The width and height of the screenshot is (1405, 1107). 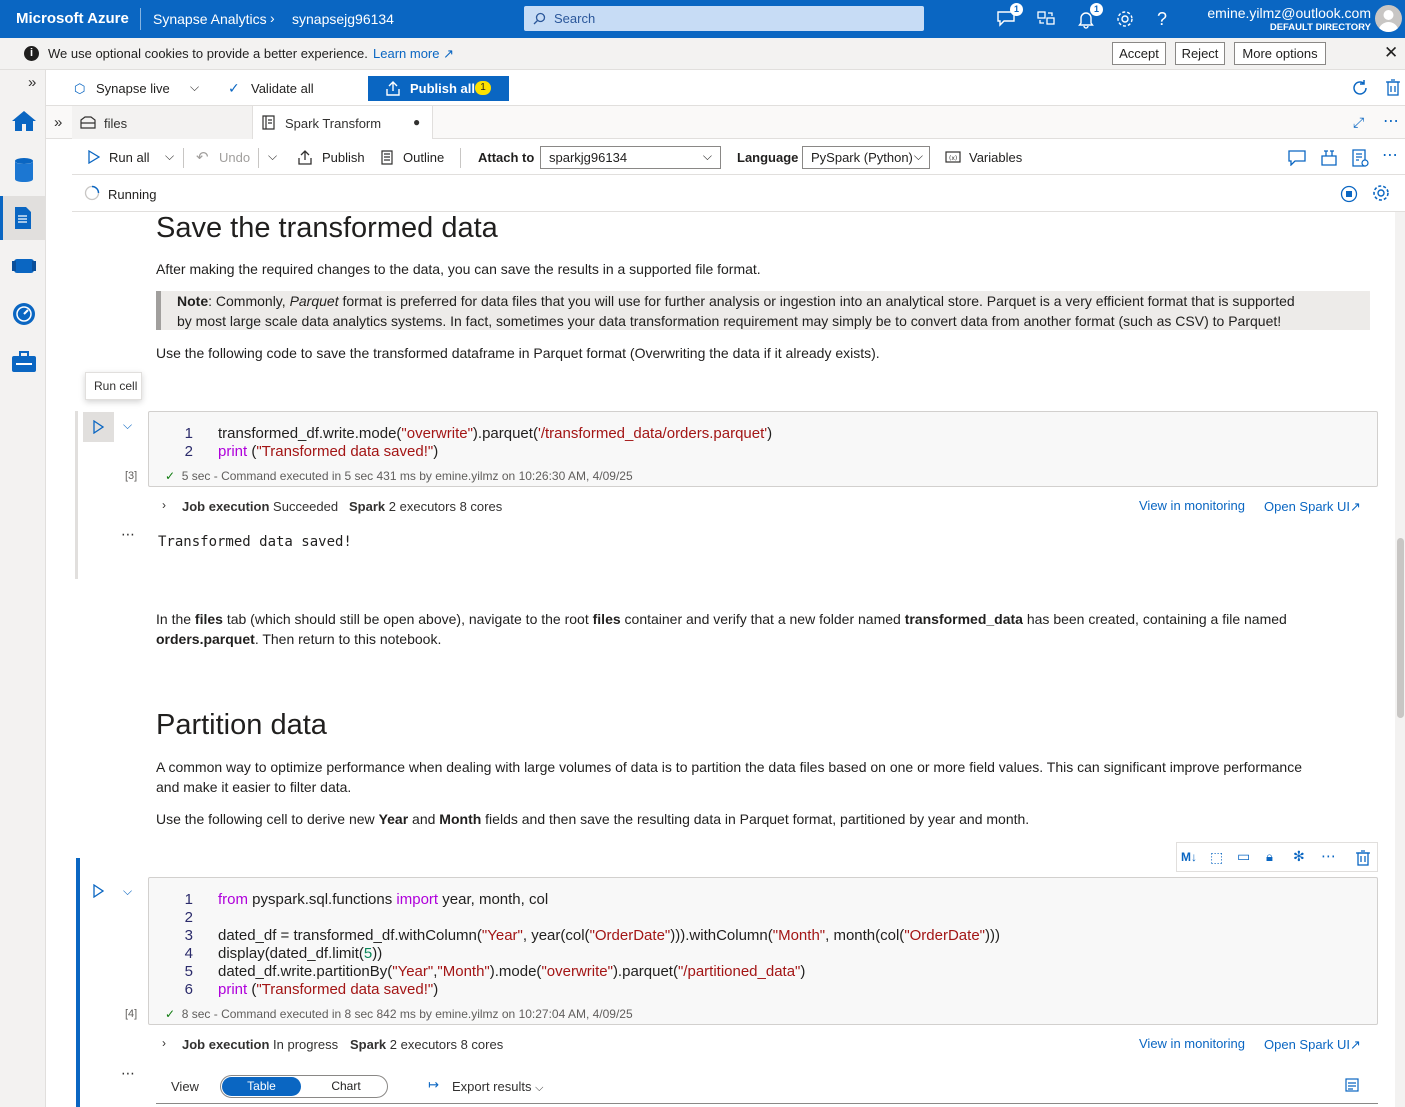 I want to click on output-settings-icon, so click(x=1352, y=1085).